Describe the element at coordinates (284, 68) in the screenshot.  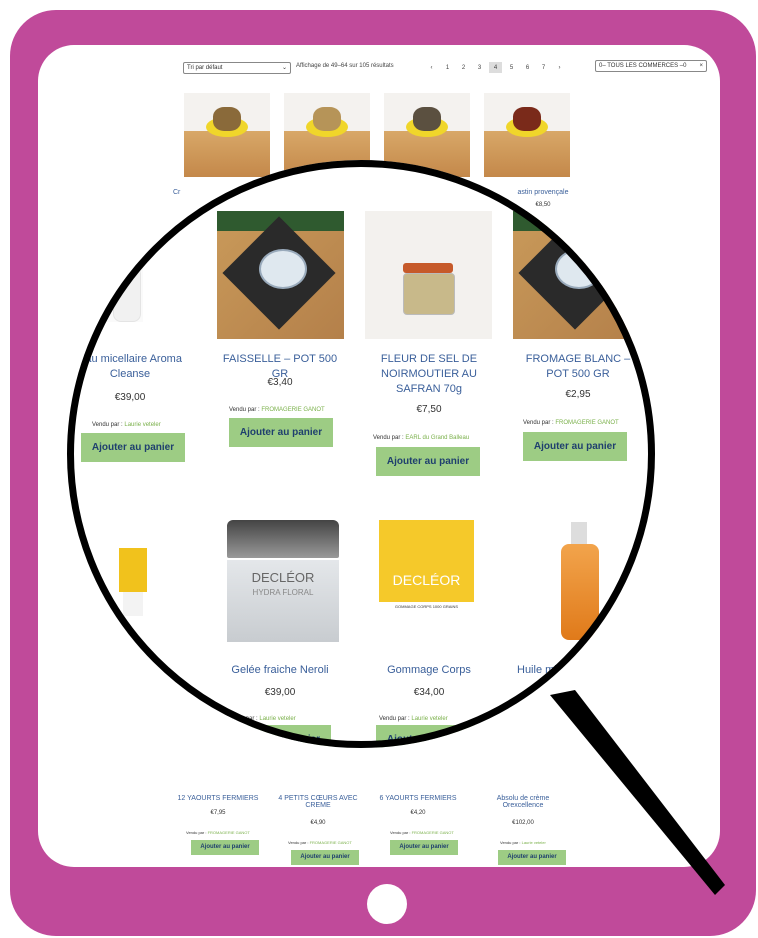
I see `chevron-down-icon: ⌄` at that location.